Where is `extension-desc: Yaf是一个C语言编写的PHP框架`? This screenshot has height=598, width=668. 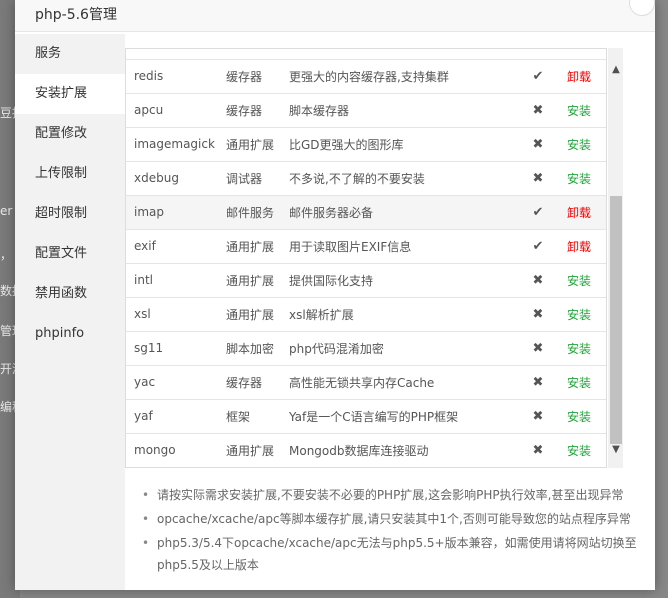 extension-desc: Yaf是一个C语言编写的PHP框架 is located at coordinates (403, 416).